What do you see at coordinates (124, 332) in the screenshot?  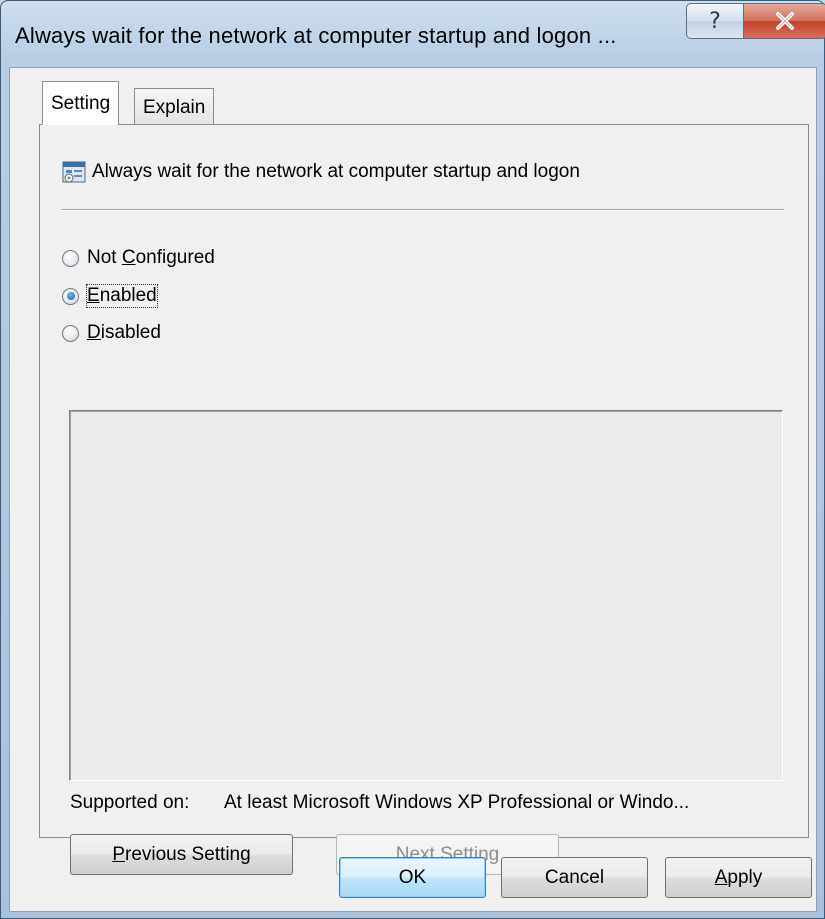 I see `radio-disabled-label: Disabled` at bounding box center [124, 332].